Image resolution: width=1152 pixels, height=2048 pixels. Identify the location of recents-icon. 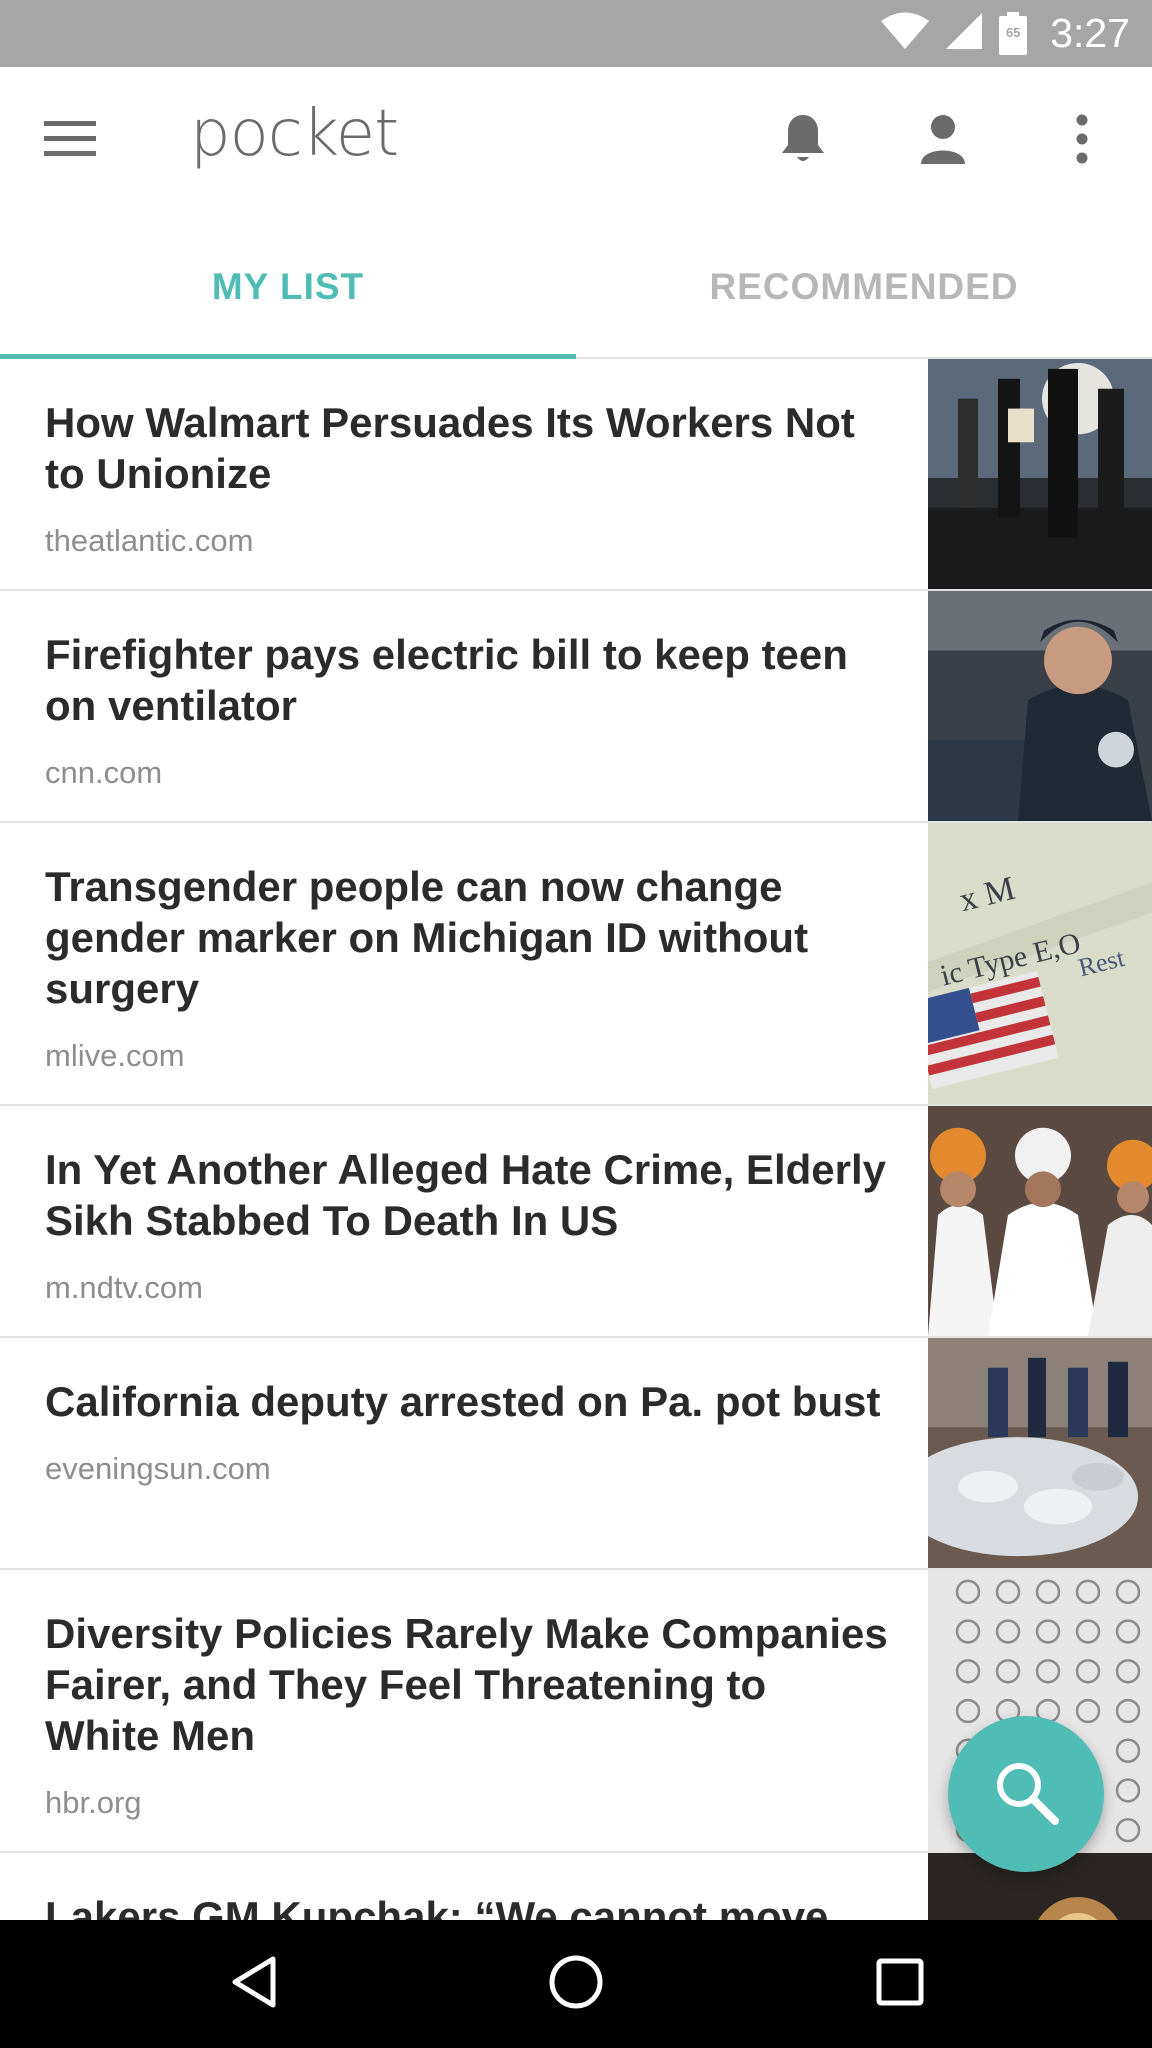
(900, 1984).